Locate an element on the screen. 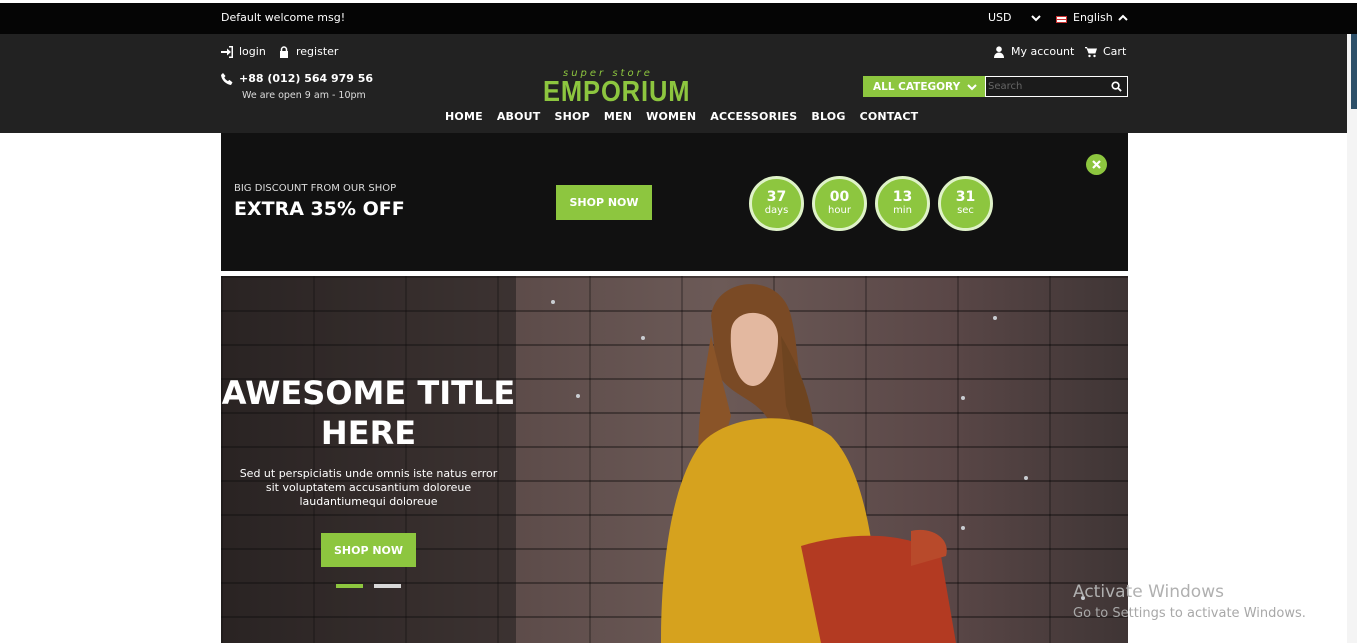 This screenshot has height=643, width=1357. watermark-subtitle: Go to Settings to activate Windows. is located at coordinates (1189, 613).